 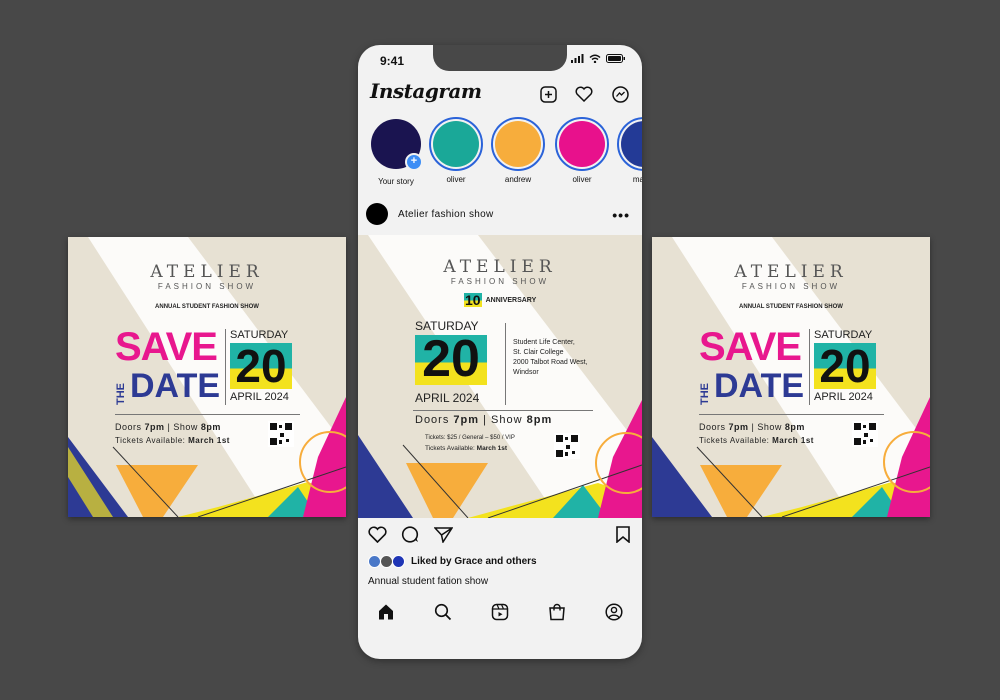 I want to click on venue-3: 2000 Talbot Road West,, so click(x=550, y=362).